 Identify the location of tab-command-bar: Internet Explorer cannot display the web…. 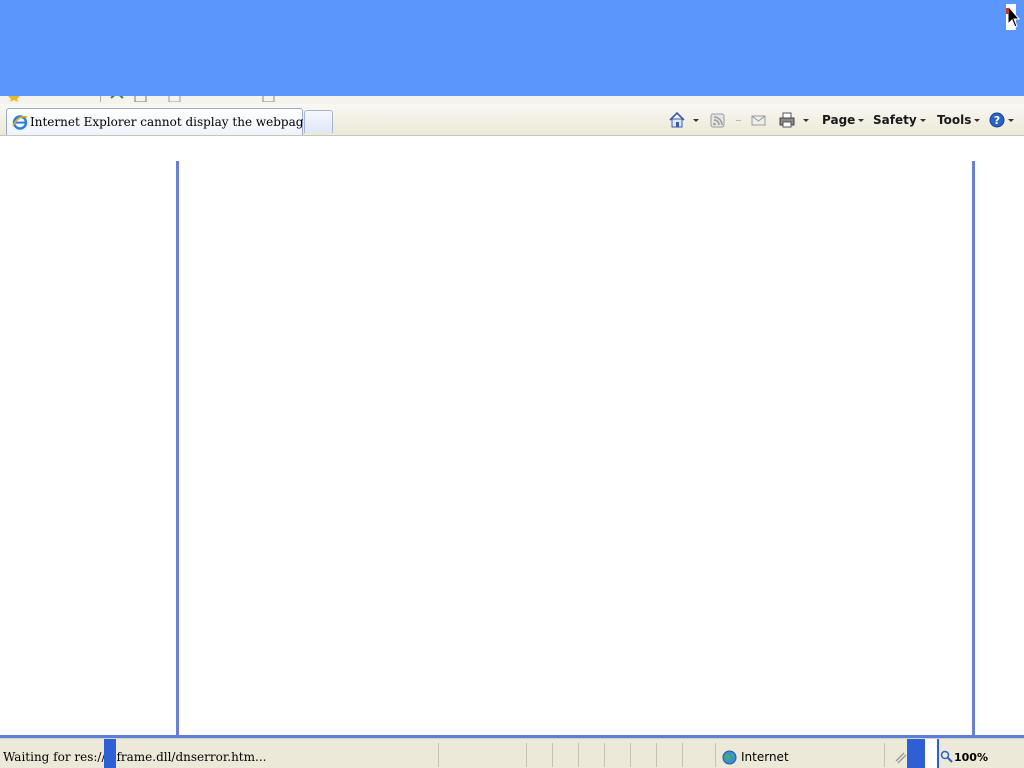
(512, 120).